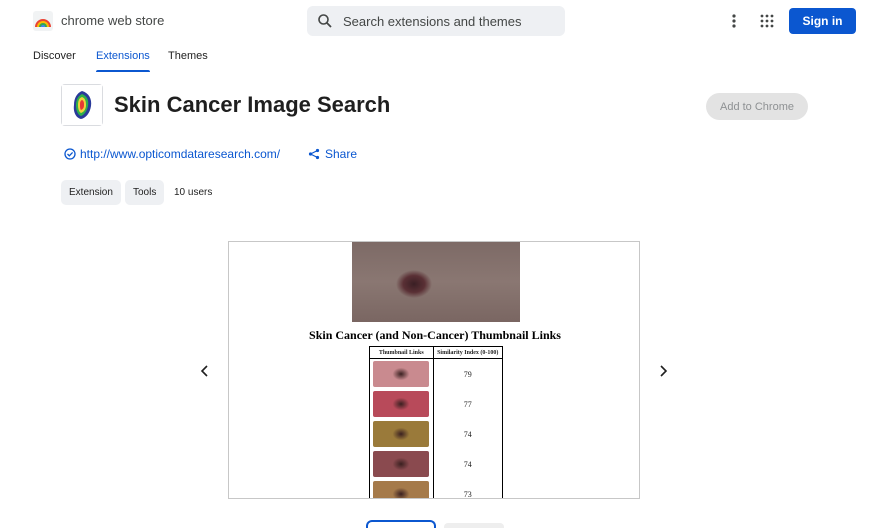  What do you see at coordinates (663, 371) in the screenshot?
I see `chevron-right-icon` at bounding box center [663, 371].